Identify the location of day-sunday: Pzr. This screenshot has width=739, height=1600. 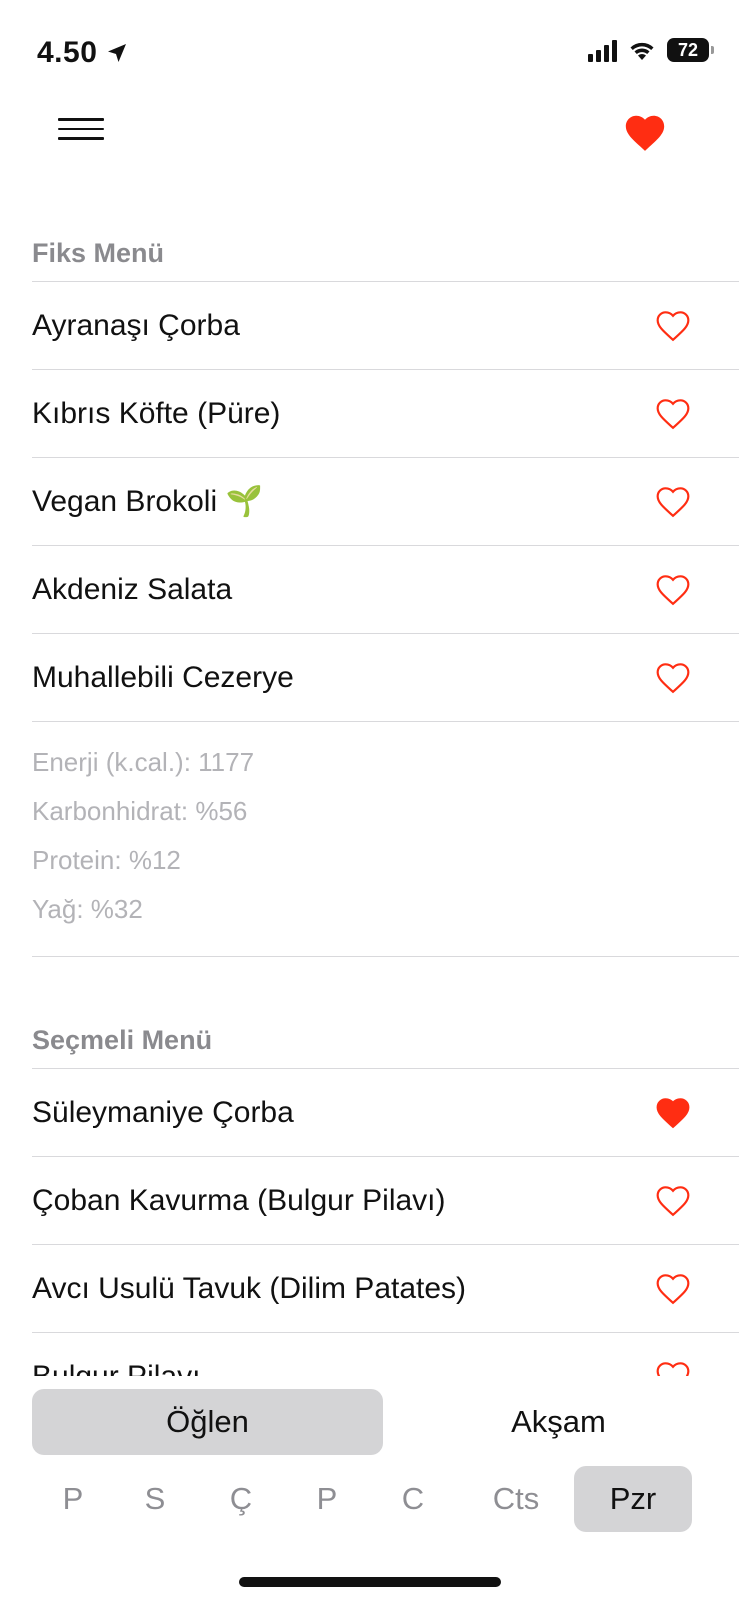
(633, 1499).